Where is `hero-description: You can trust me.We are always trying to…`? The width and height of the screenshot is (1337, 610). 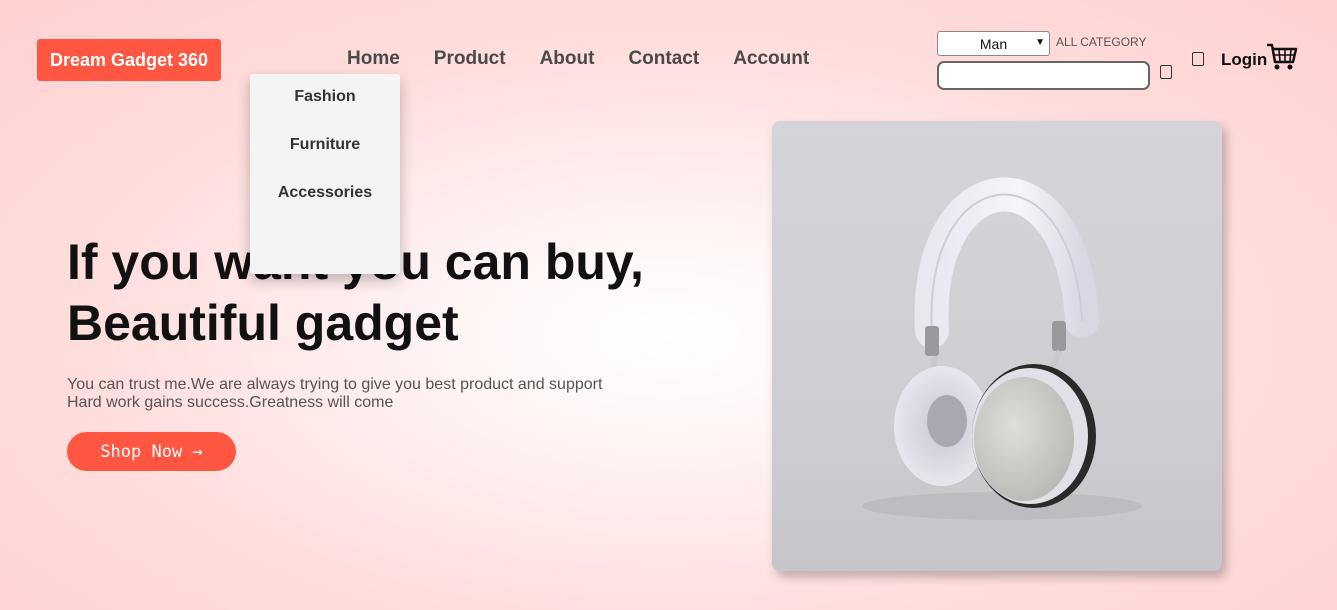 hero-description: You can trust me.We are always trying to… is located at coordinates (334, 394).